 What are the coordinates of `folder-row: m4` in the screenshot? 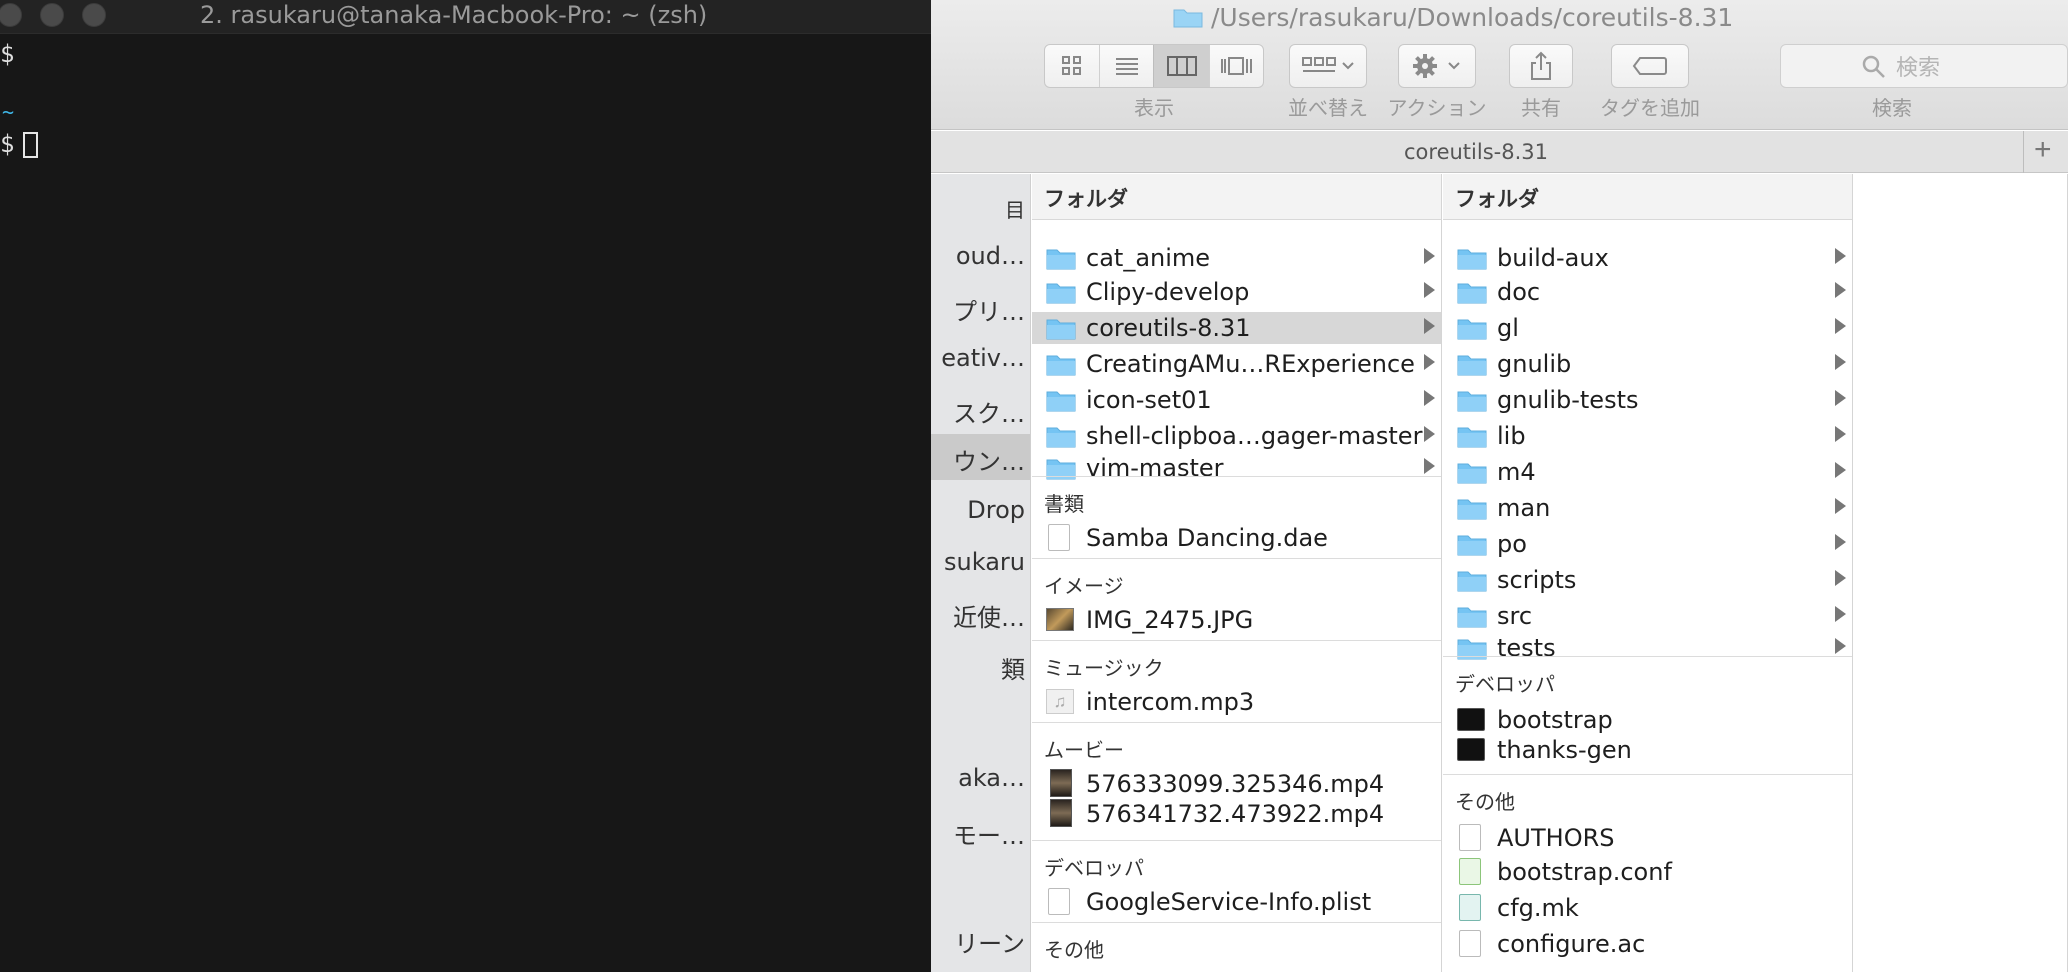 It's located at (1647, 472).